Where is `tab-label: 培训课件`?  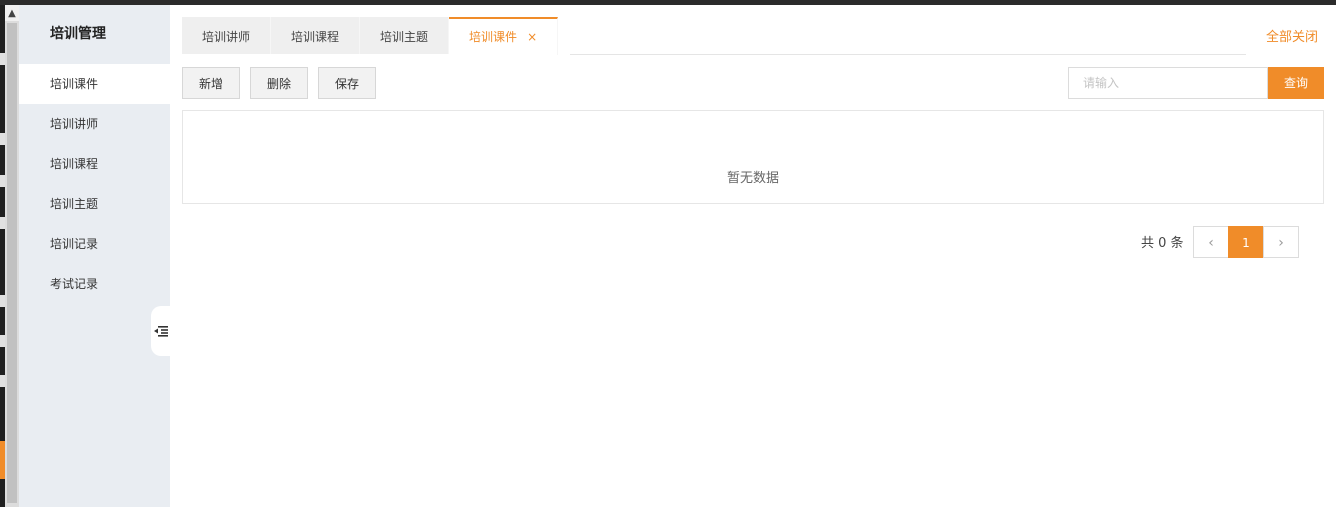 tab-label: 培训课件 is located at coordinates (493, 37).